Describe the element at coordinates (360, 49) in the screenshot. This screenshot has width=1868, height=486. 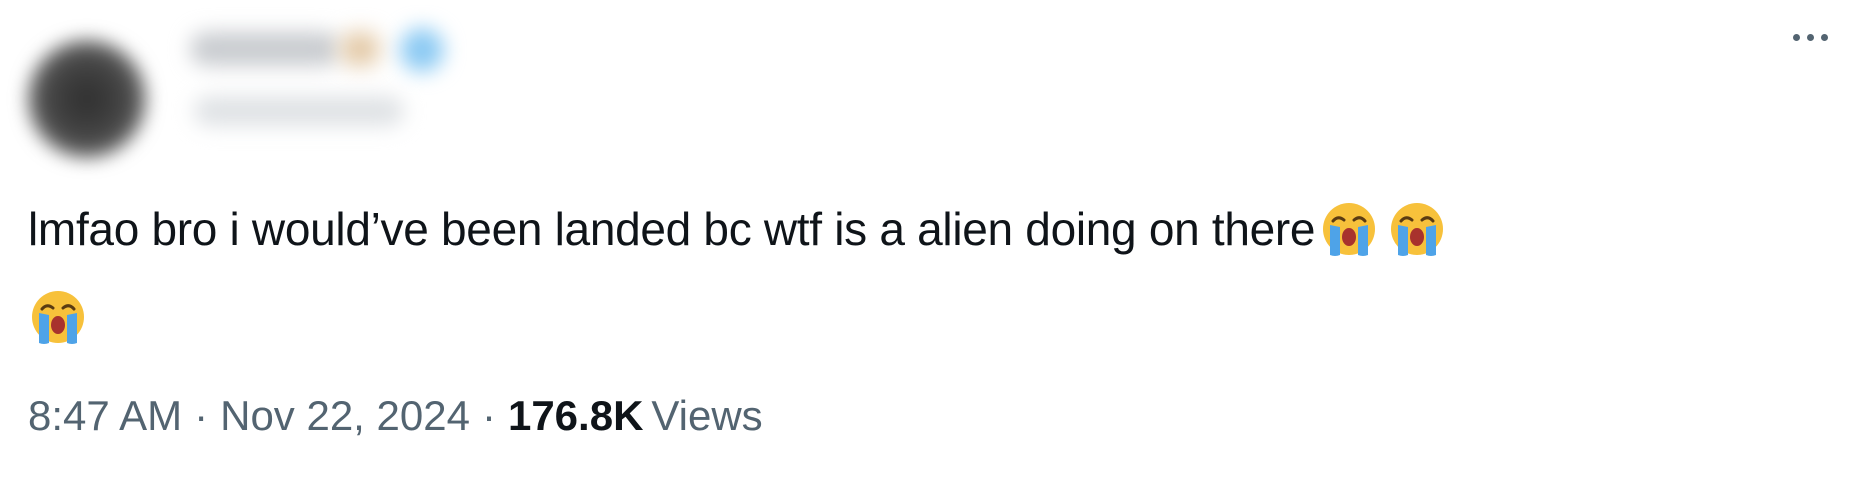
I see `author-name-emoji-redacted` at that location.